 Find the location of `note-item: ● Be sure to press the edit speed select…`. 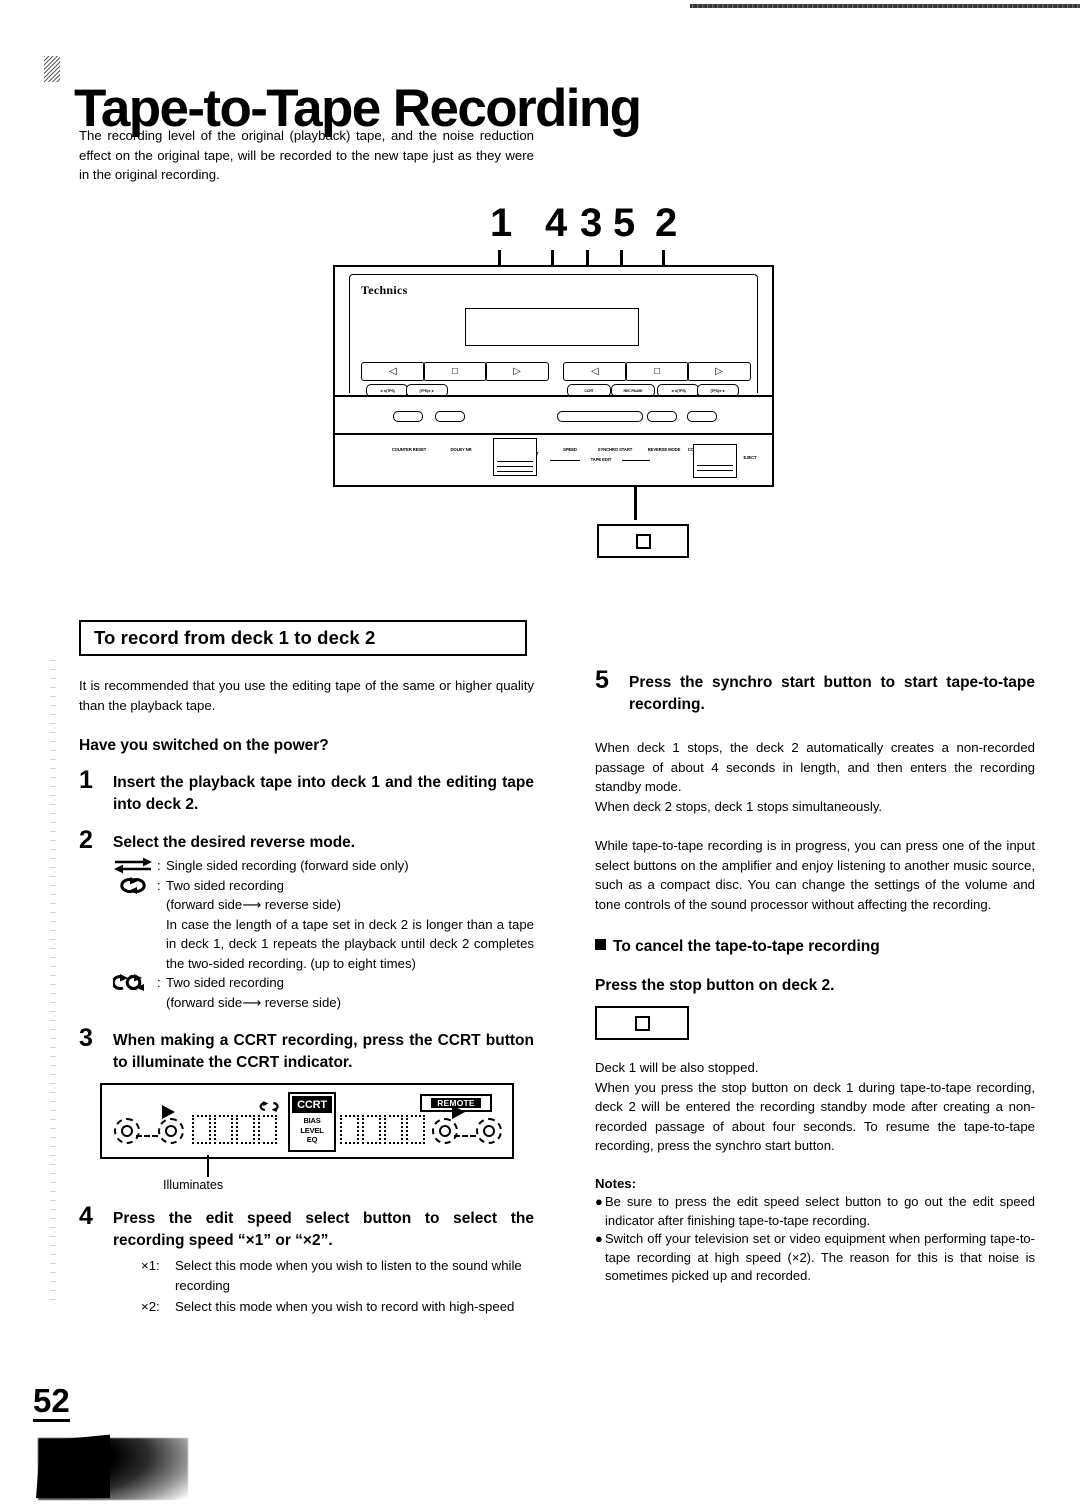

note-item: ● Be sure to press the edit speed select… is located at coordinates (815, 1211).